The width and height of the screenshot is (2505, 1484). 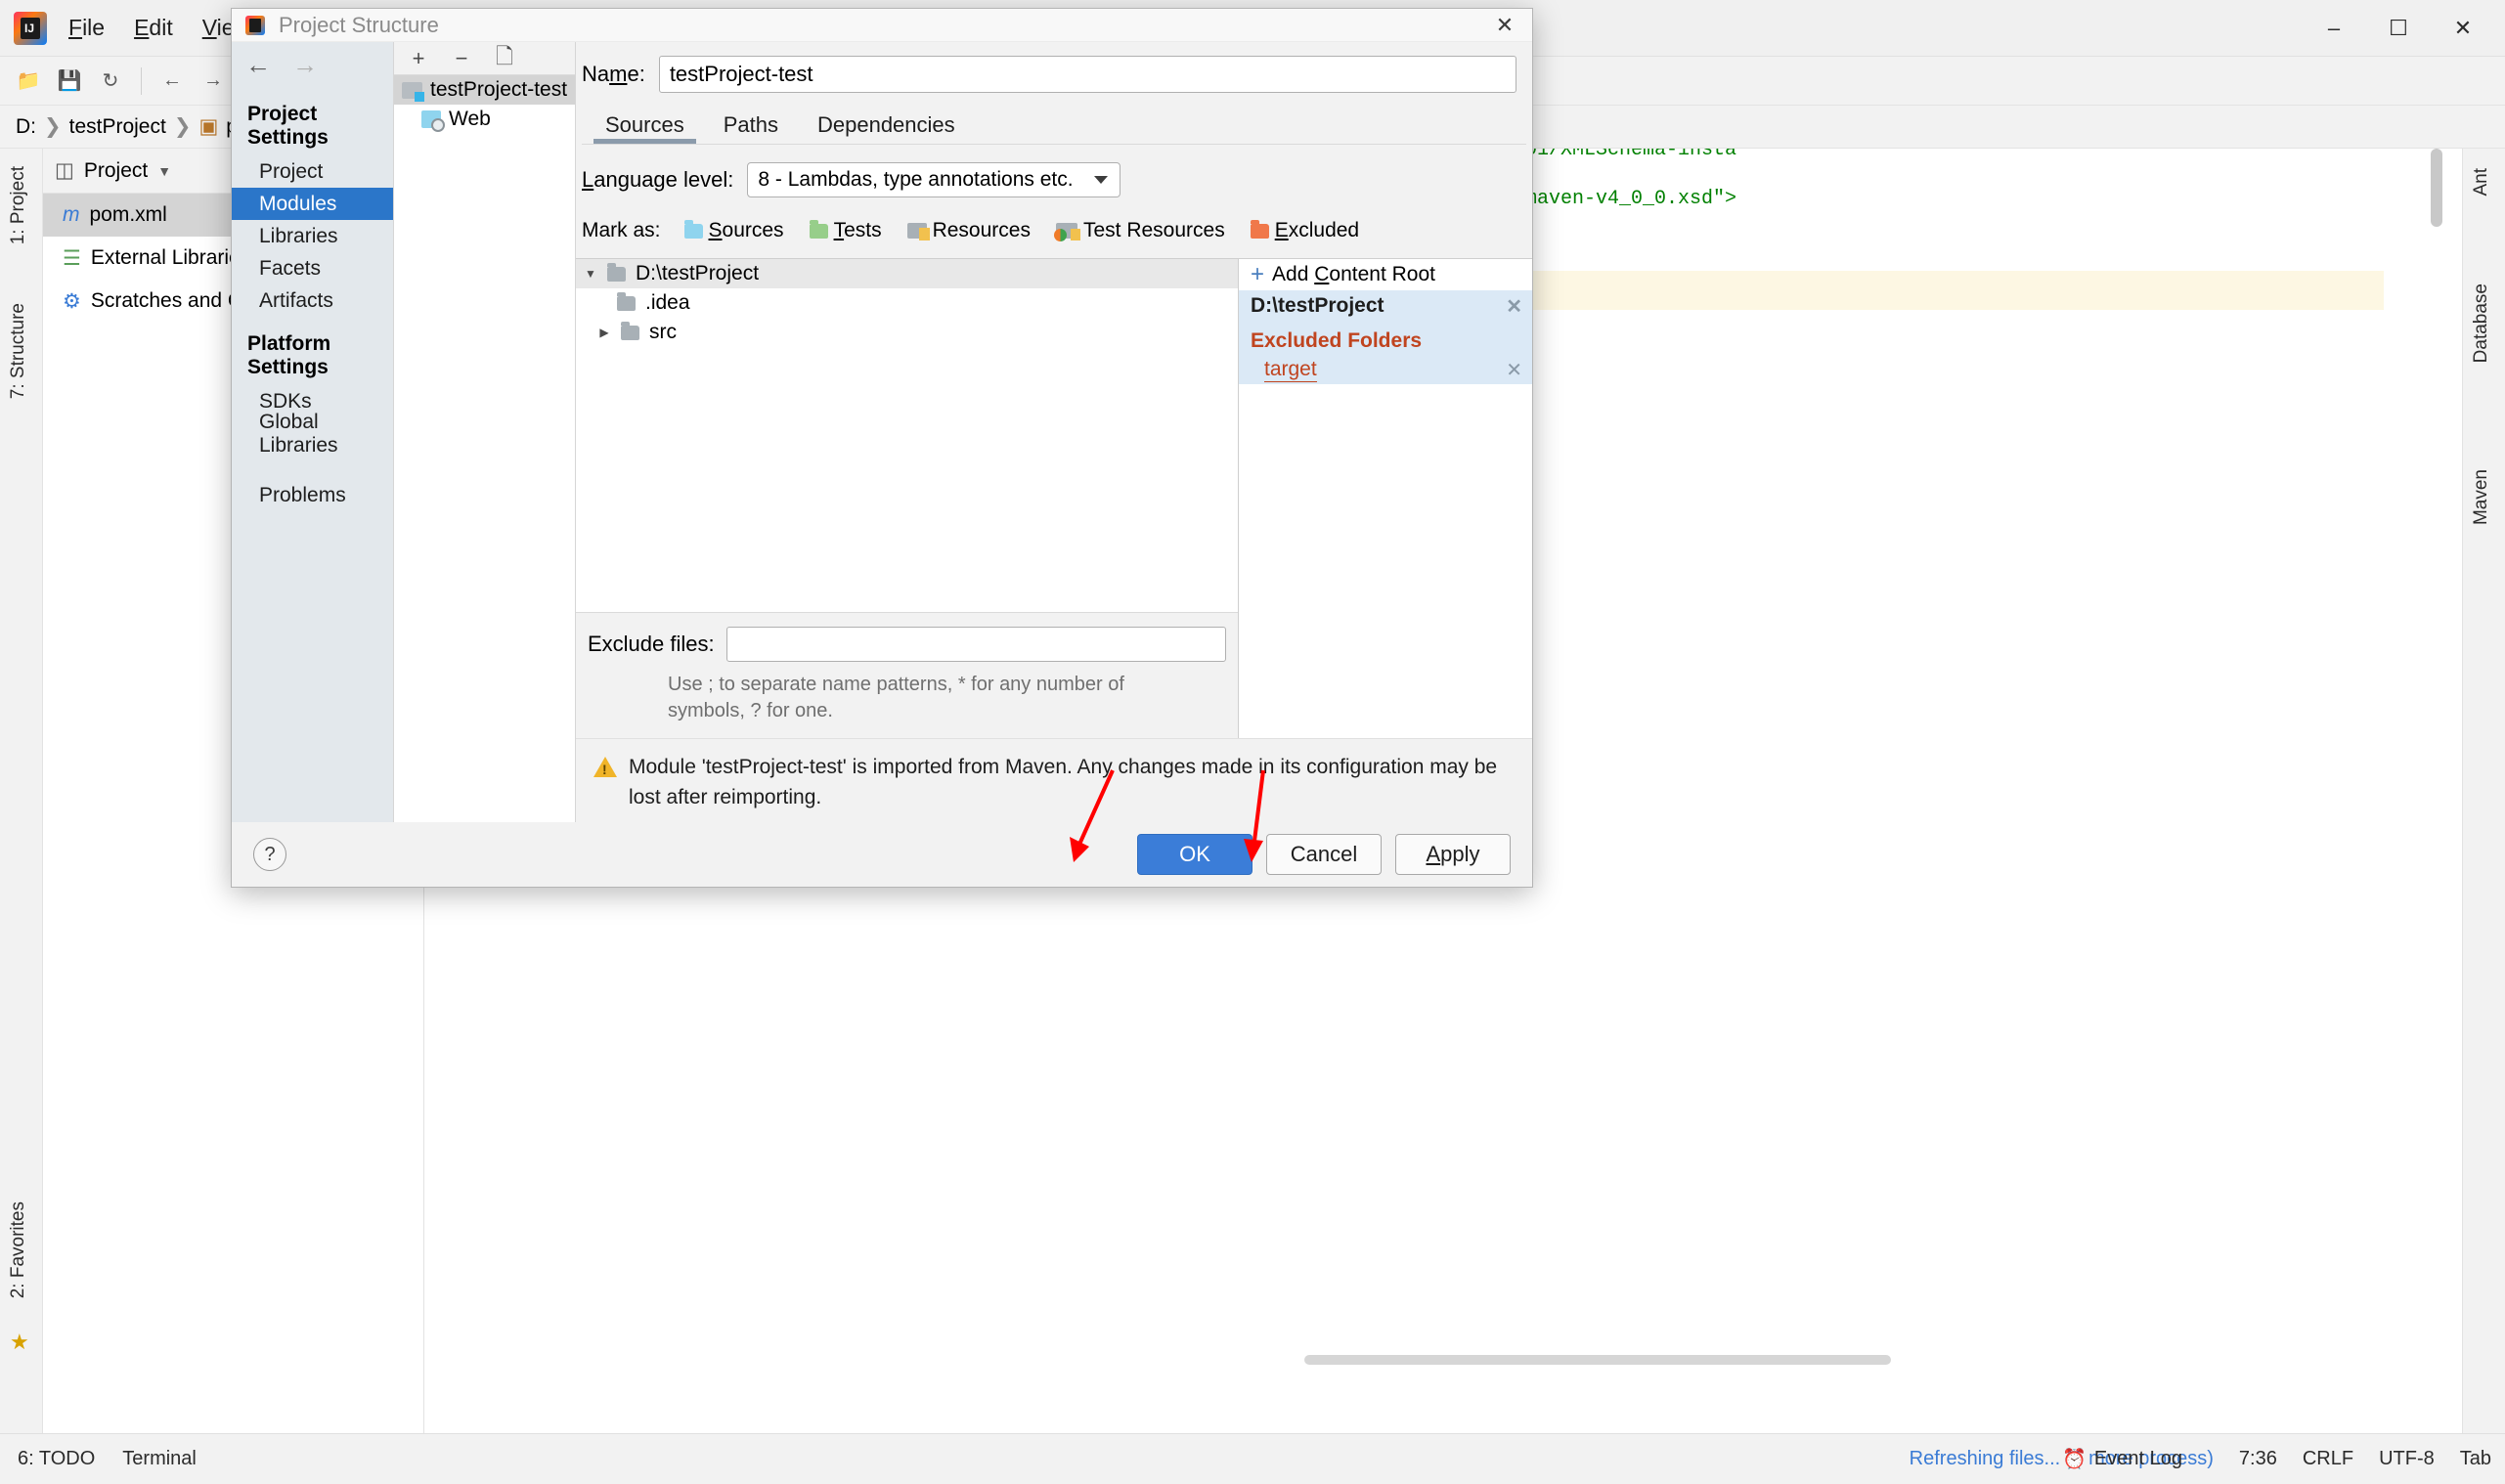 What do you see at coordinates (72, 258) in the screenshot?
I see `libraries-icon: ☰` at bounding box center [72, 258].